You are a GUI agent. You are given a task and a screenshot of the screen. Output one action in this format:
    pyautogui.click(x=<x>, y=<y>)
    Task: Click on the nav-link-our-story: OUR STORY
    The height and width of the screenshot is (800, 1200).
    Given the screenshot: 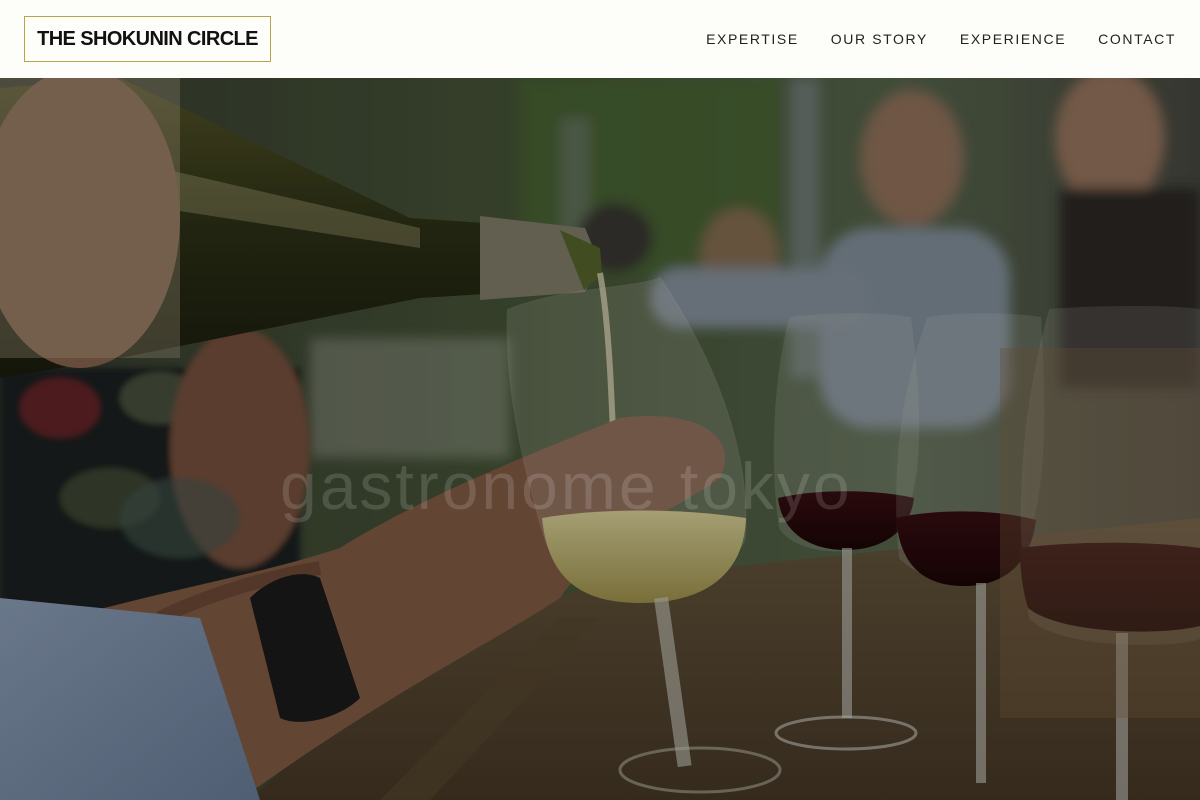 What is the action you would take?
    pyautogui.click(x=879, y=39)
    